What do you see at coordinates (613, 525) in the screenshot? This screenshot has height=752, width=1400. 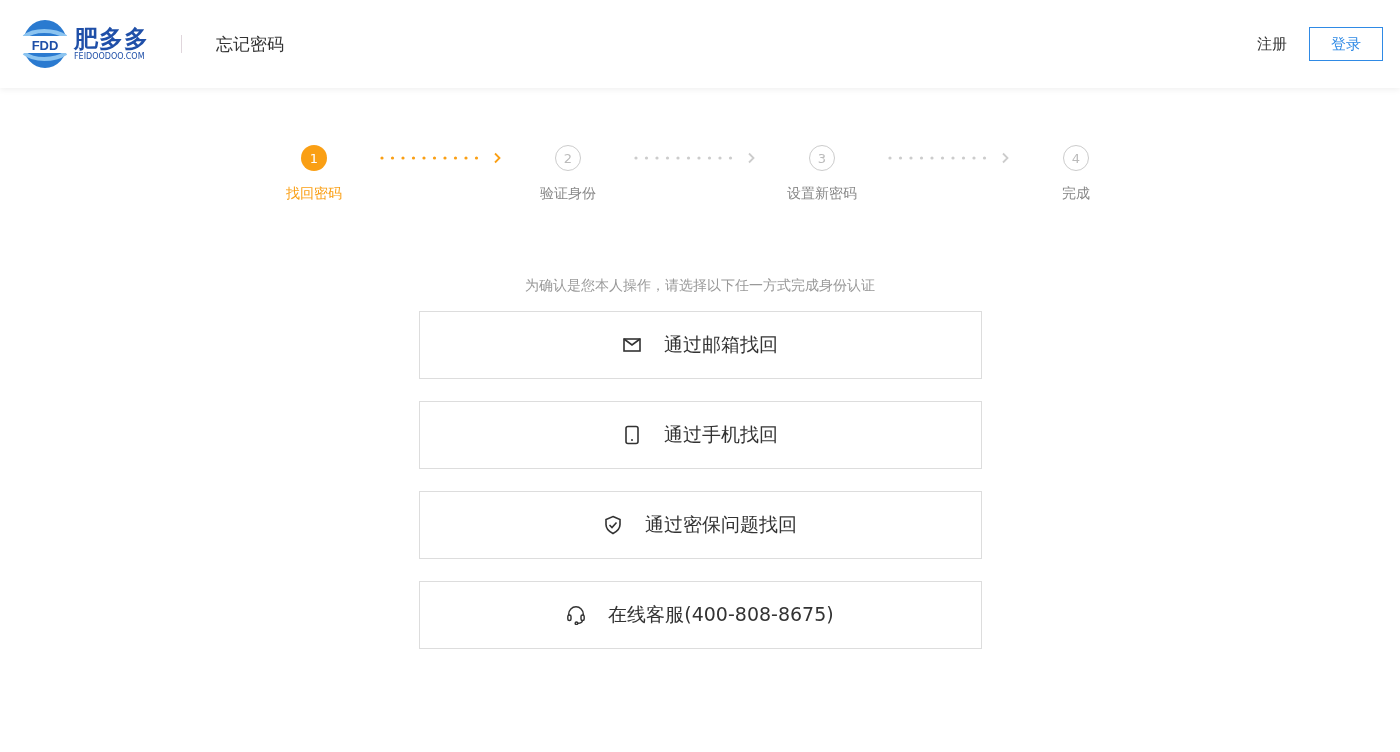 I see `shield-check-icon` at bounding box center [613, 525].